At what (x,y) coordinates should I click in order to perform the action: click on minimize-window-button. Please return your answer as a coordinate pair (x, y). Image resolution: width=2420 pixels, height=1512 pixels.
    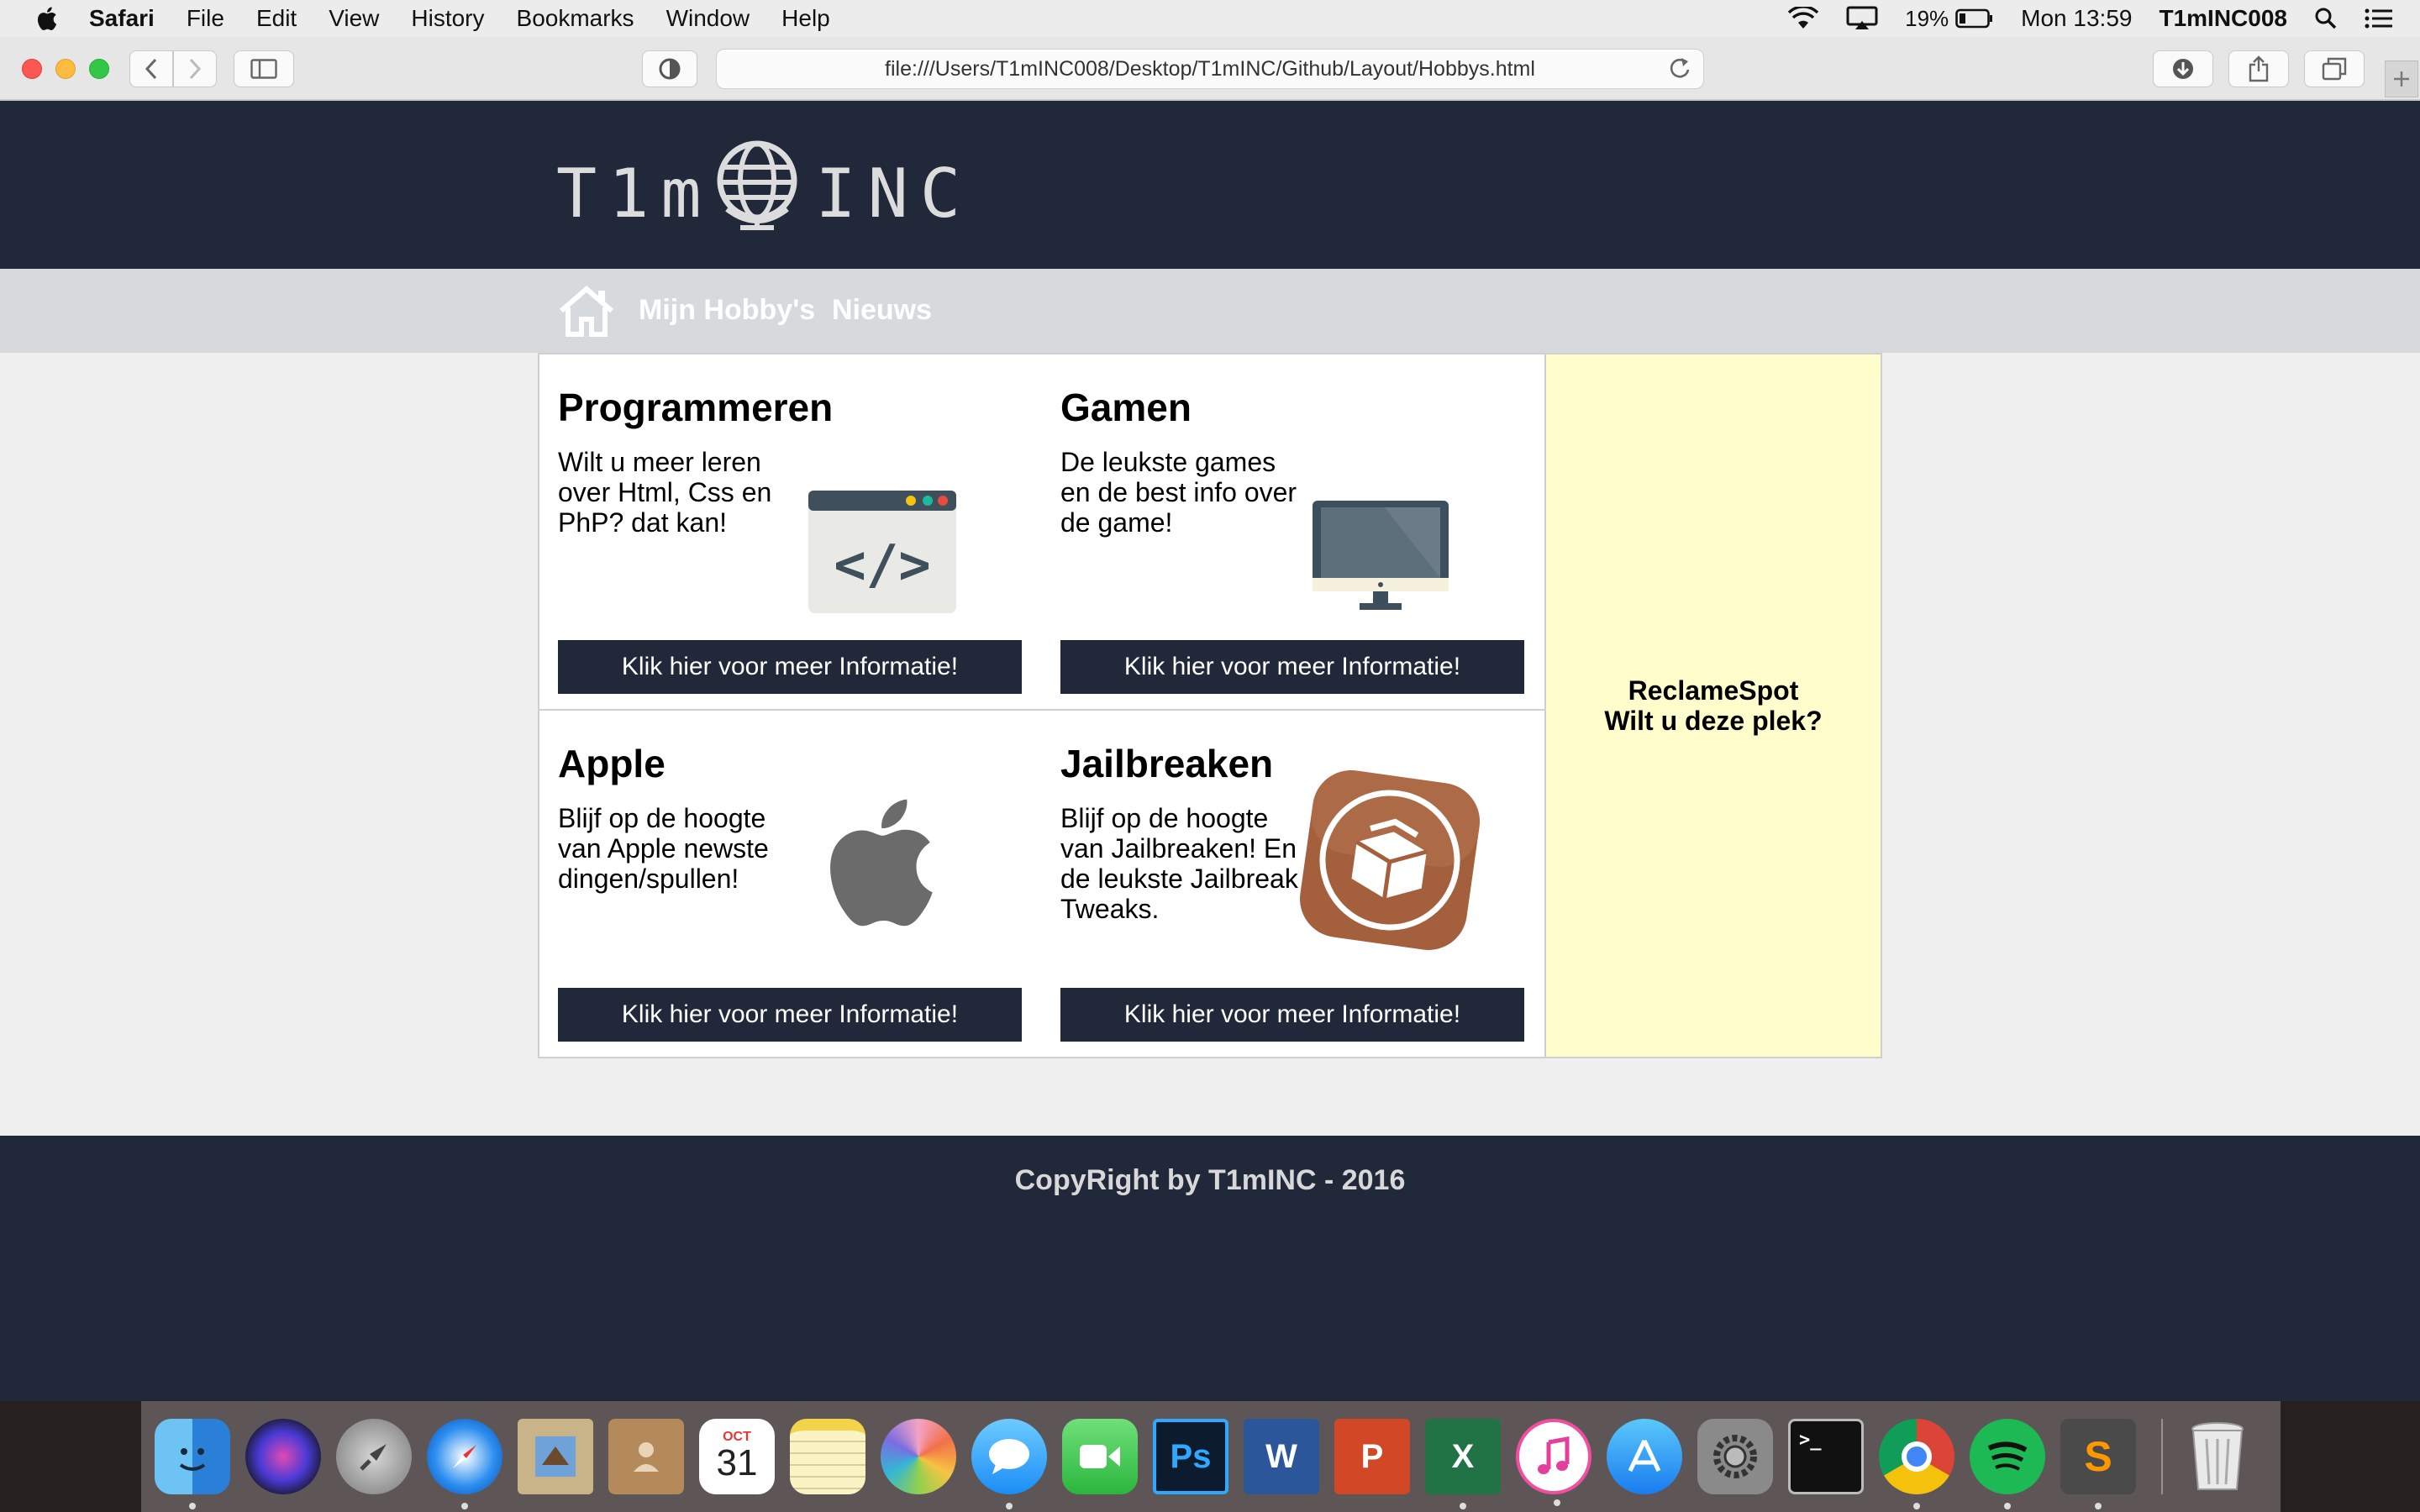
    Looking at the image, I should click on (65, 69).